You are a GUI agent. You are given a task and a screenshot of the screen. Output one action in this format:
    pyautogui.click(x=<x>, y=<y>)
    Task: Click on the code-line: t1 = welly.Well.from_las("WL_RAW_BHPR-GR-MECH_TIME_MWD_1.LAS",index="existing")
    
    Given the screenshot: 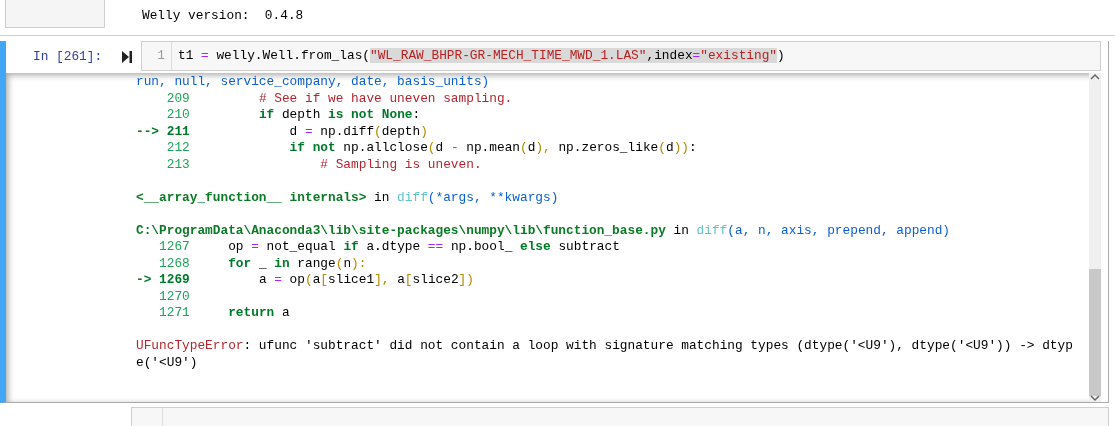 What is the action you would take?
    pyautogui.click(x=481, y=56)
    